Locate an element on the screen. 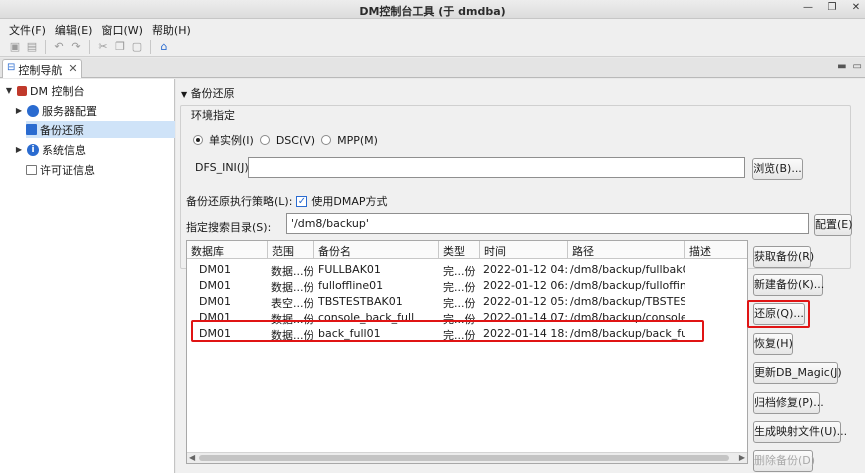 This screenshot has width=865, height=473. search-dir-input: '/dm8/backup' is located at coordinates (547, 223).